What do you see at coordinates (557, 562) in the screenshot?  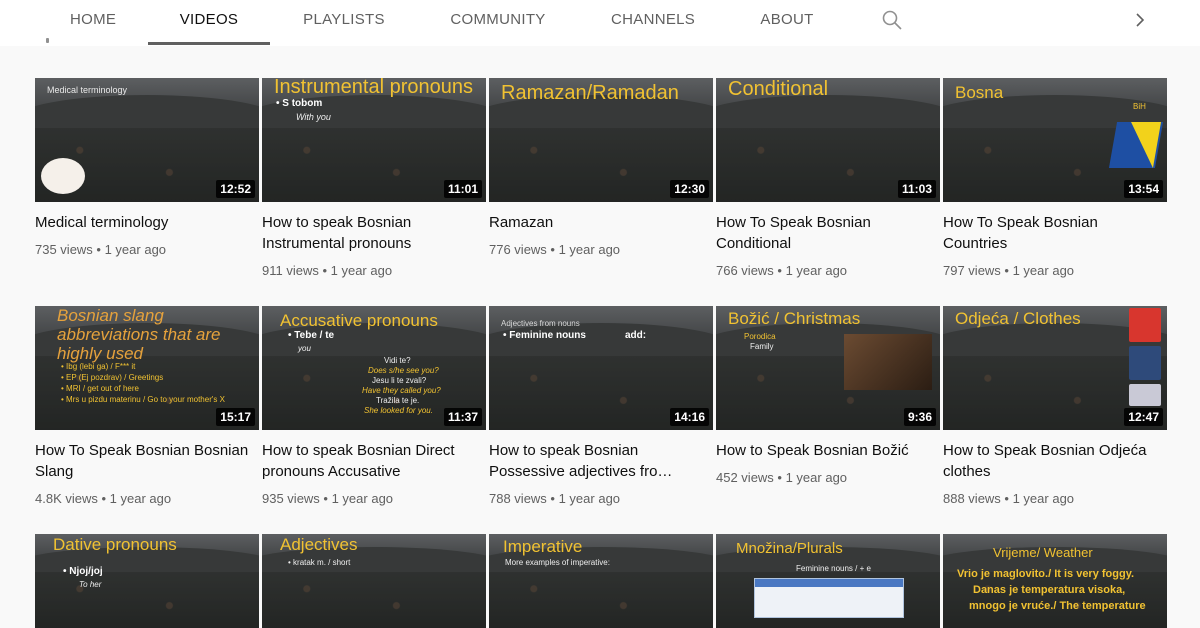 I see `thumbnail-line: More examples of imperative:` at bounding box center [557, 562].